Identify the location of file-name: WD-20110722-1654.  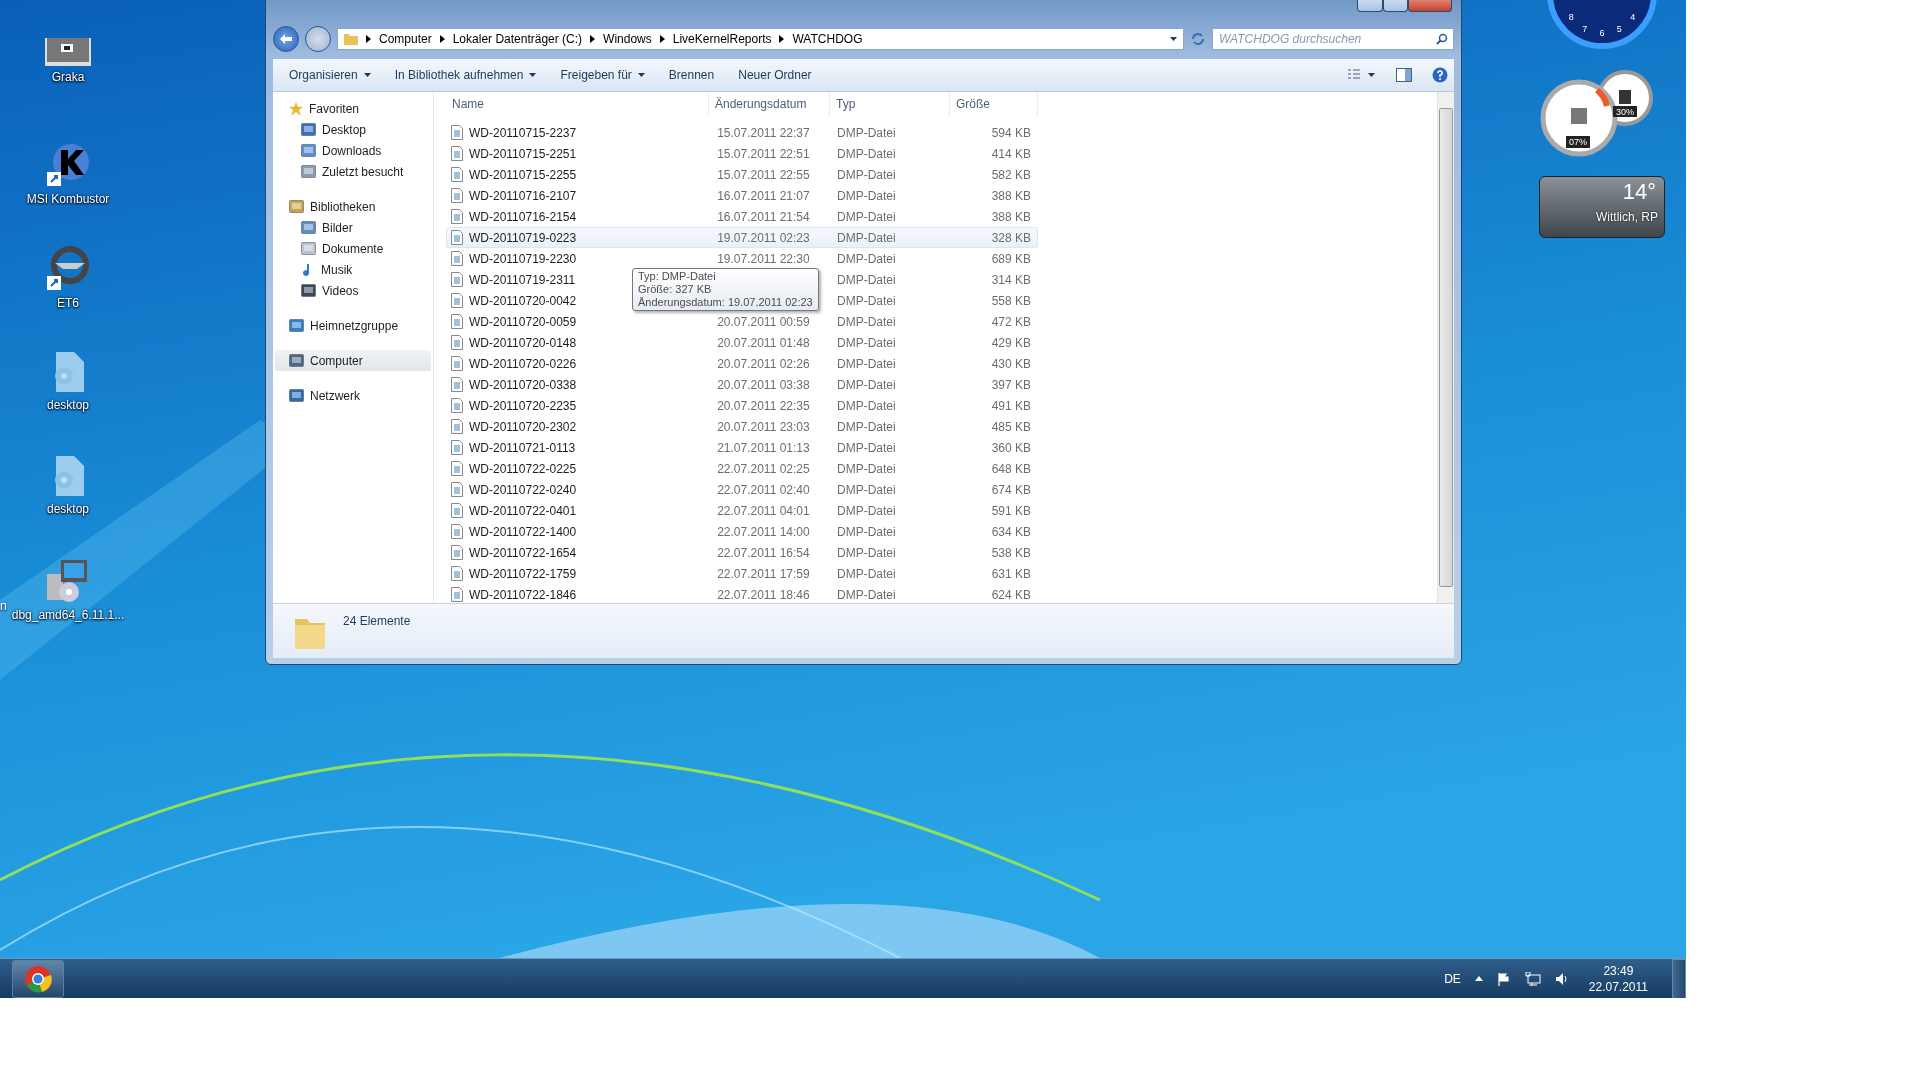
(523, 552).